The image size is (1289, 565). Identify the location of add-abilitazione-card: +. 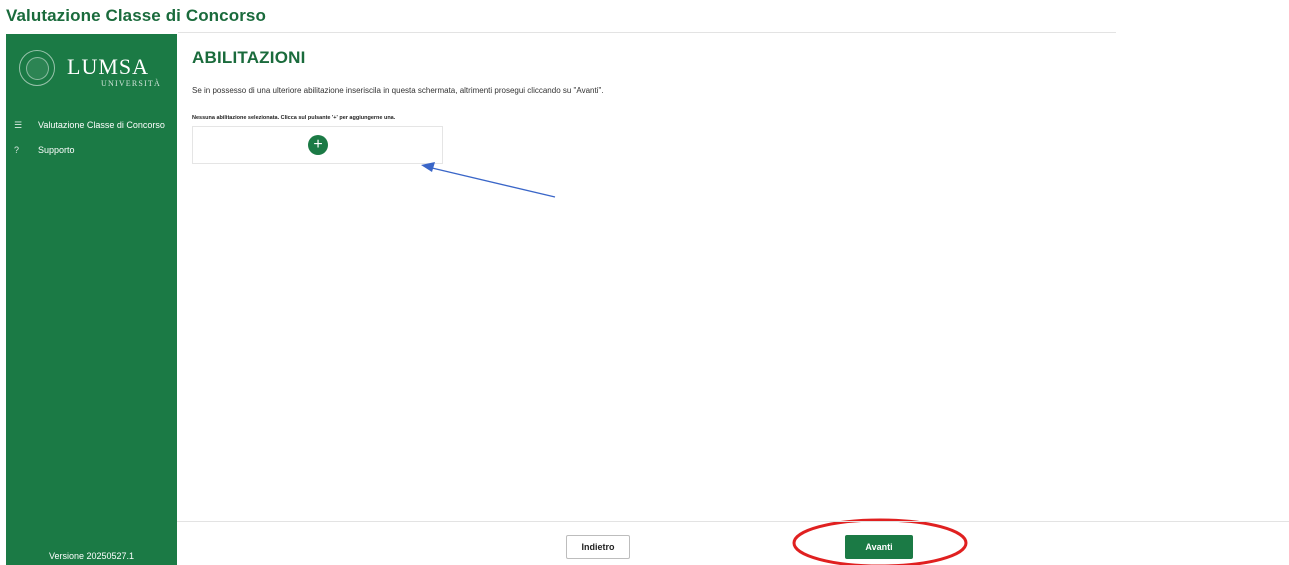
(317, 145).